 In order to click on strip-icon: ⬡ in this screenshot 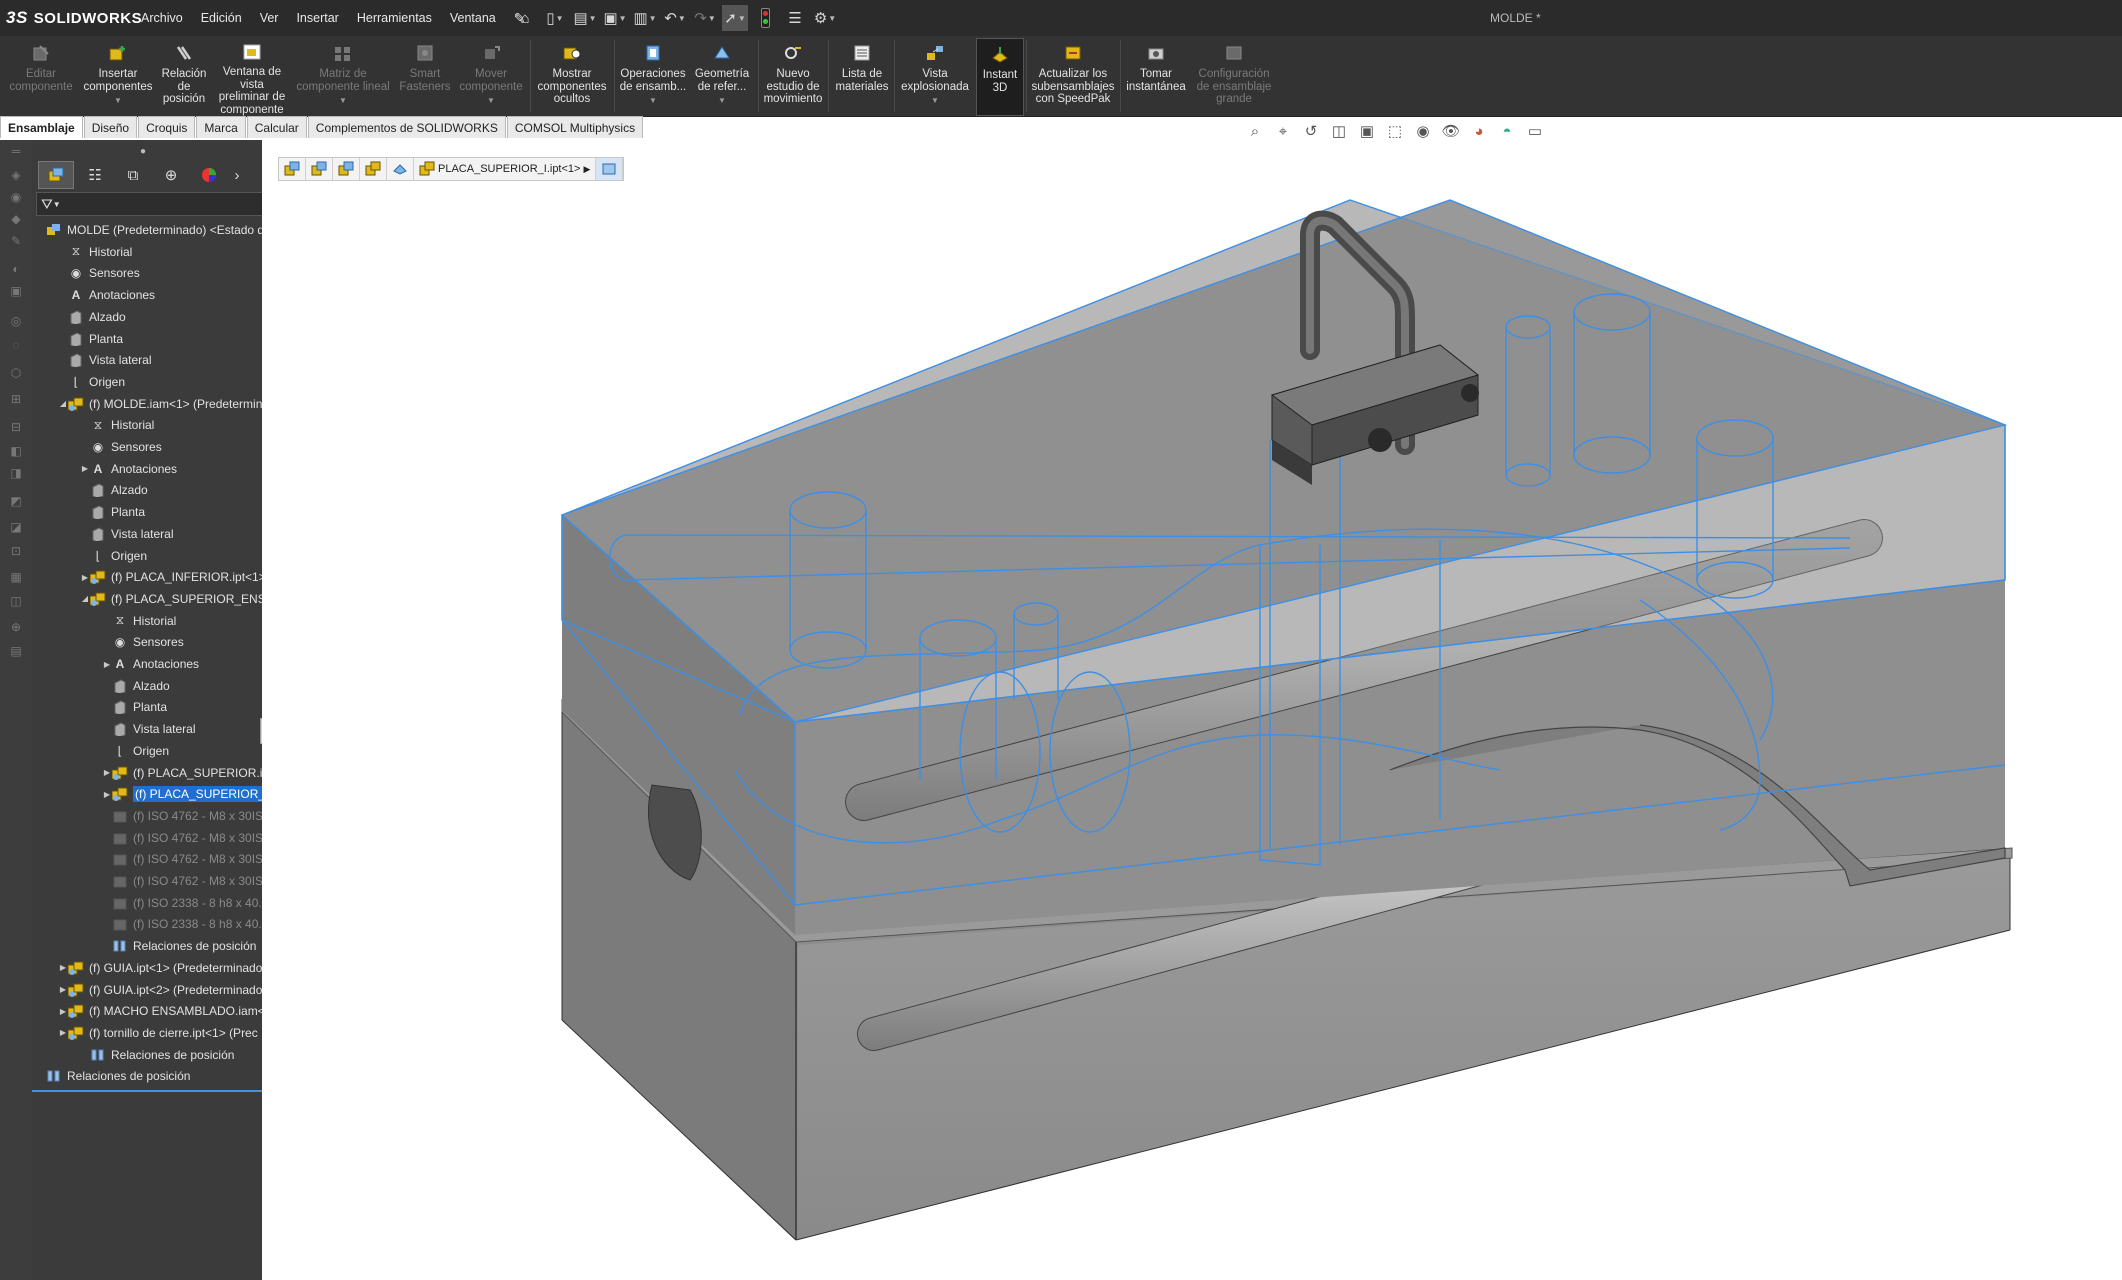, I will do `click(16, 373)`.